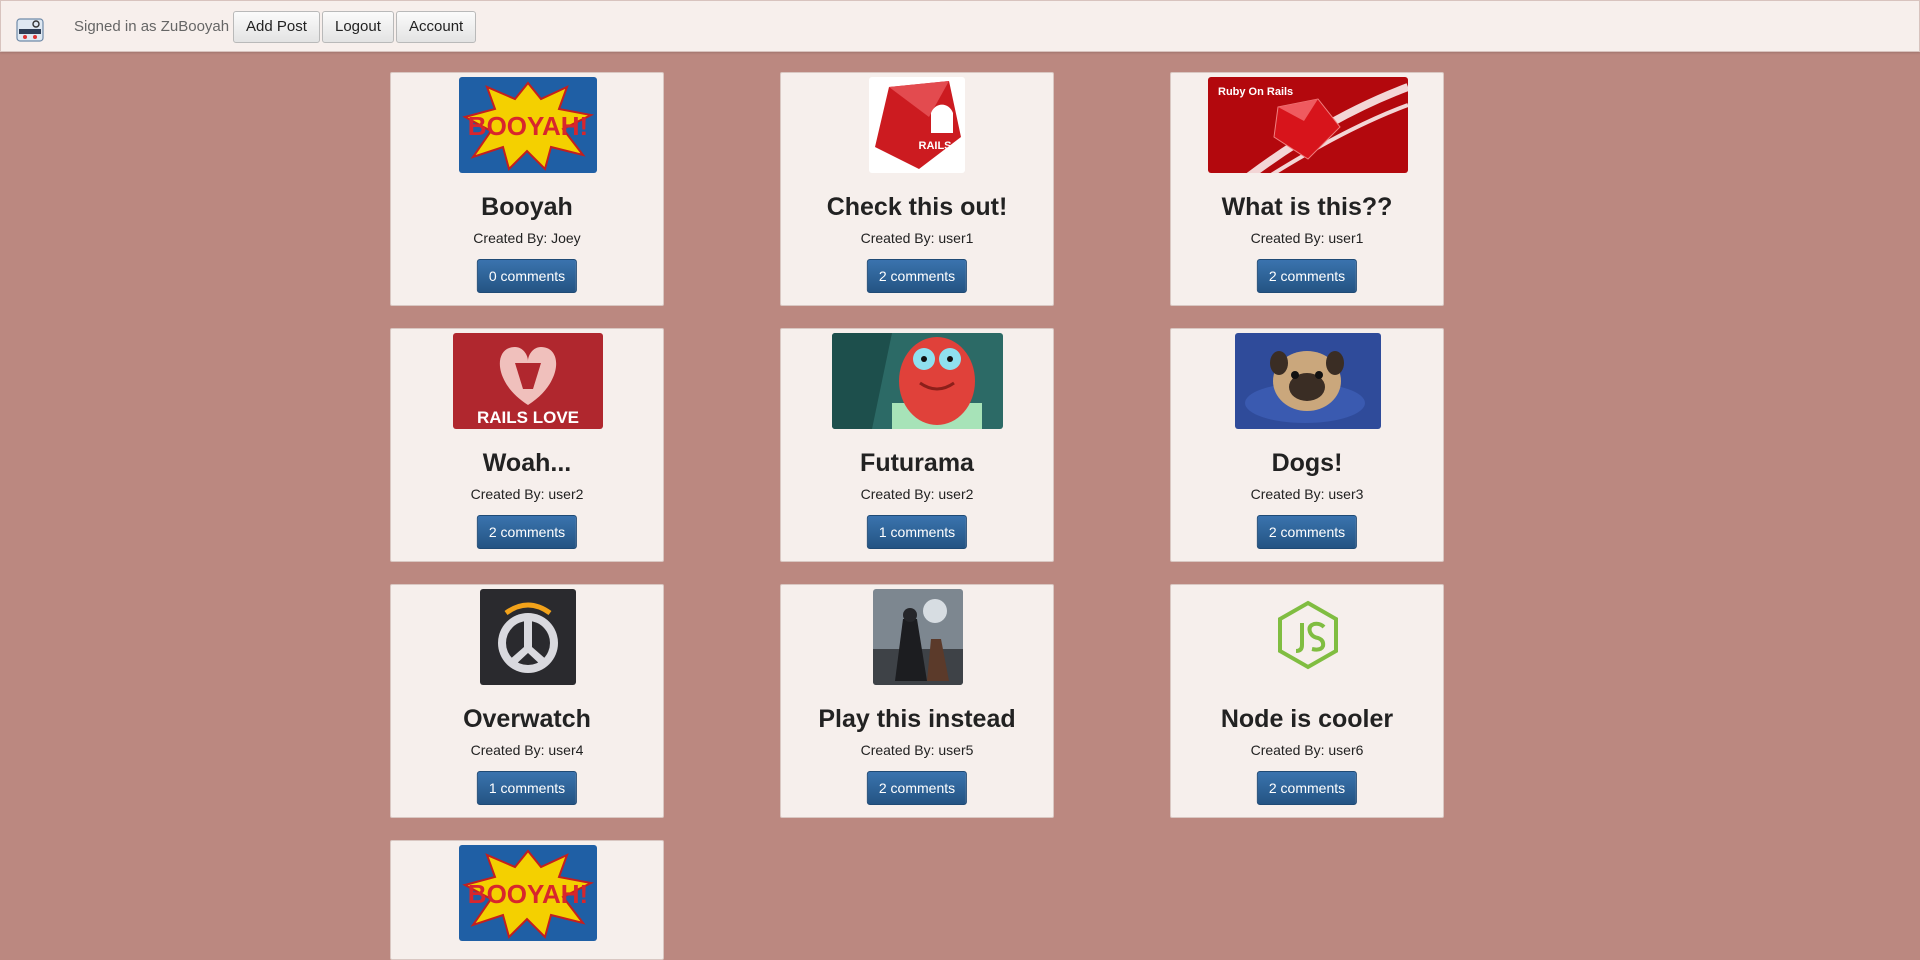 The image size is (1920, 960). Describe the element at coordinates (917, 750) in the screenshot. I see `post-author: Created By: user5` at that location.